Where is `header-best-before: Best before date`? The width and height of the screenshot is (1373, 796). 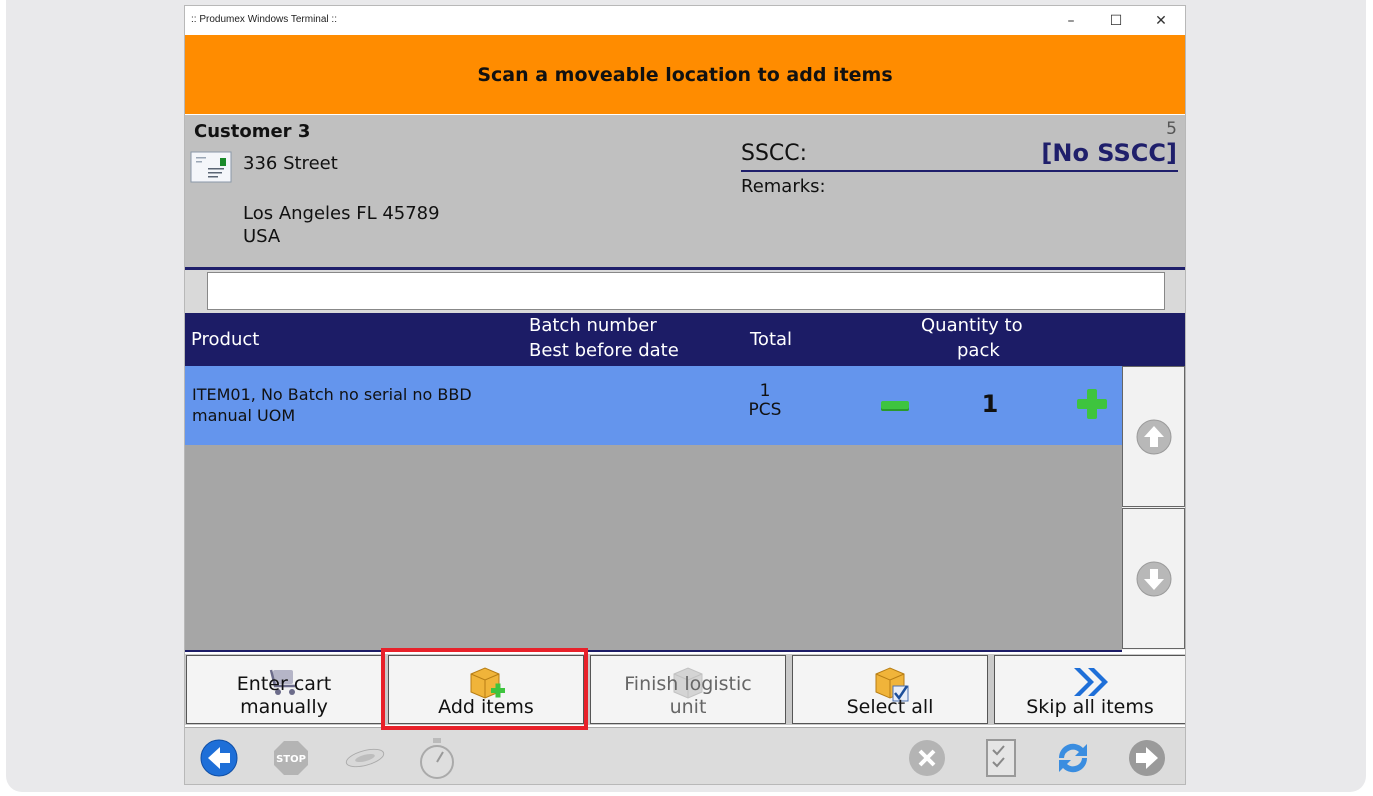
header-best-before: Best before date is located at coordinates (604, 350).